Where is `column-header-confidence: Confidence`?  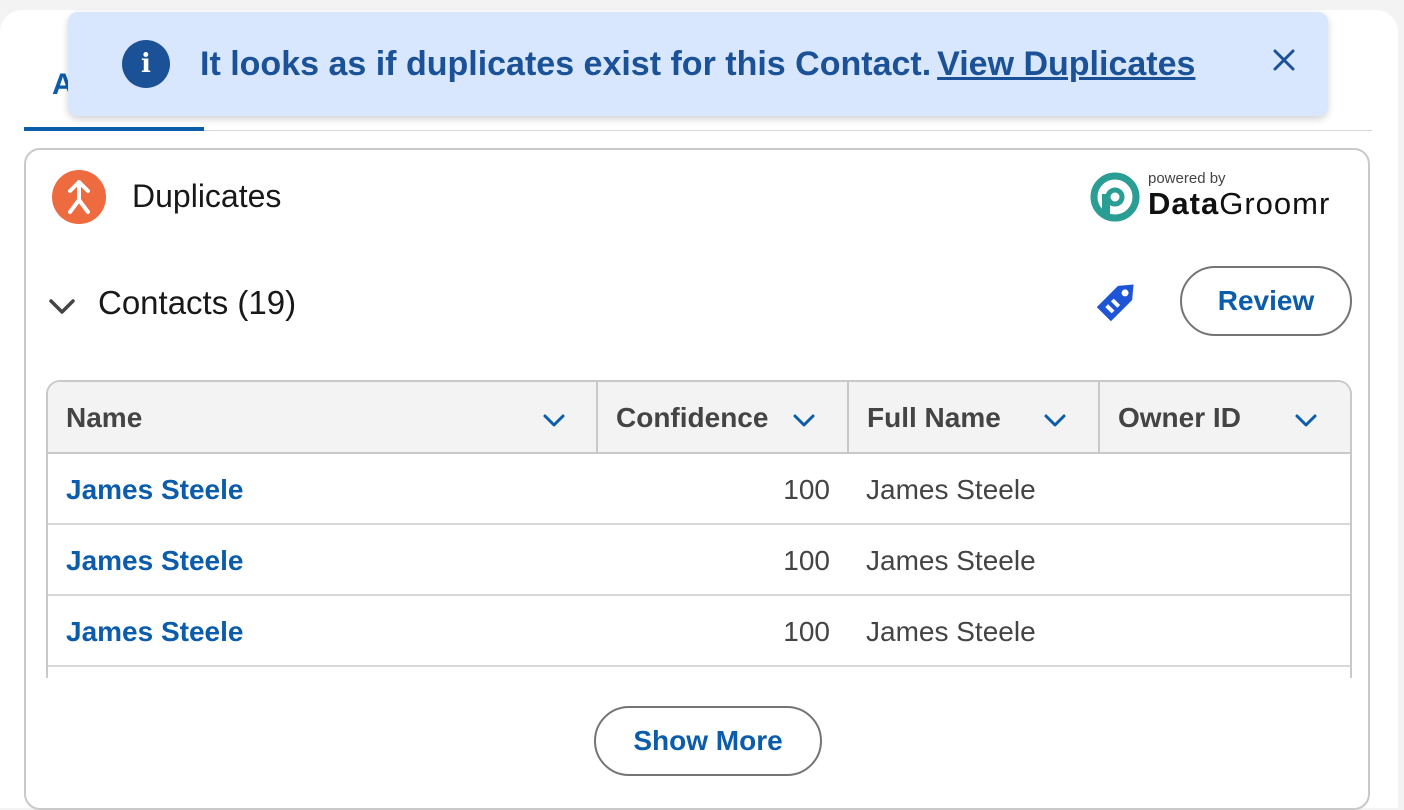
column-header-confidence: Confidence is located at coordinates (722, 417).